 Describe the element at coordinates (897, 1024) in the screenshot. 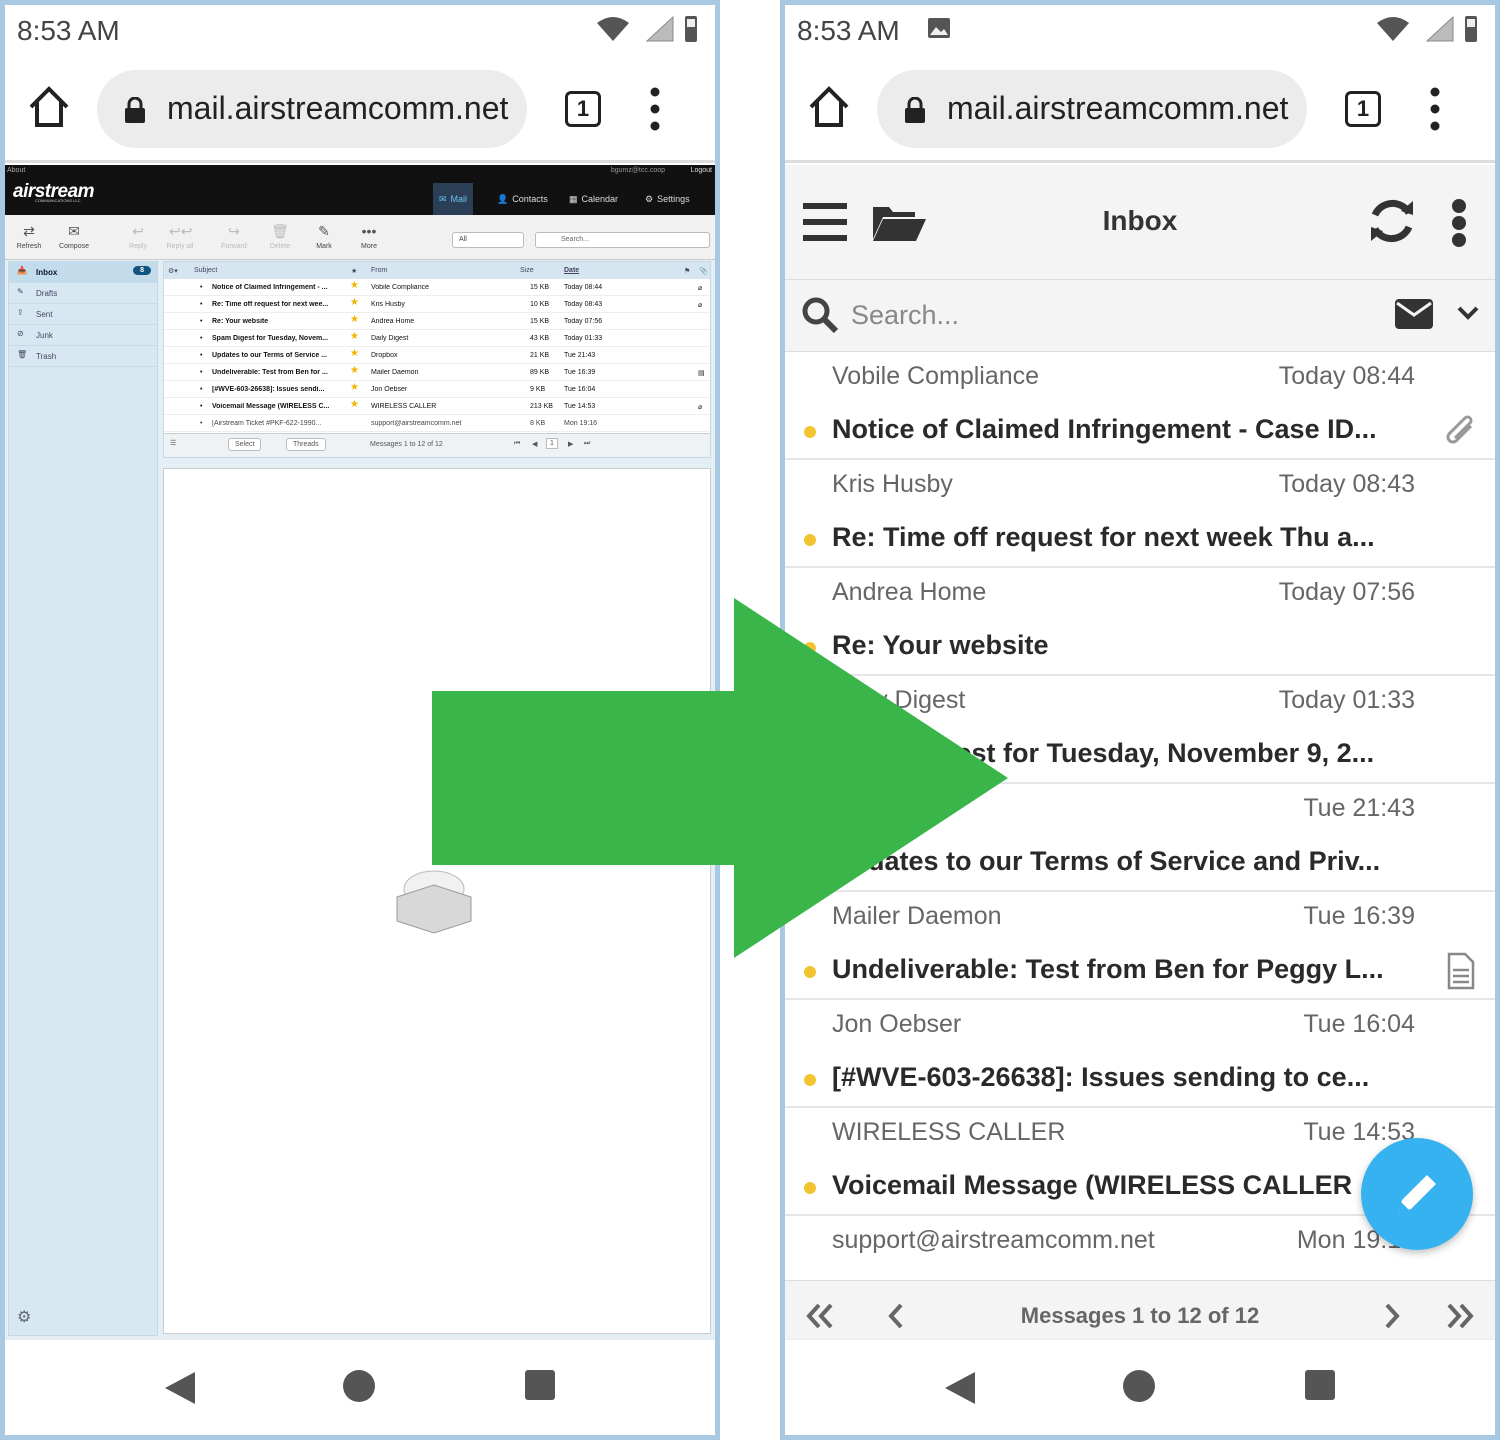

I see `message-from: Jon Oebser` at that location.